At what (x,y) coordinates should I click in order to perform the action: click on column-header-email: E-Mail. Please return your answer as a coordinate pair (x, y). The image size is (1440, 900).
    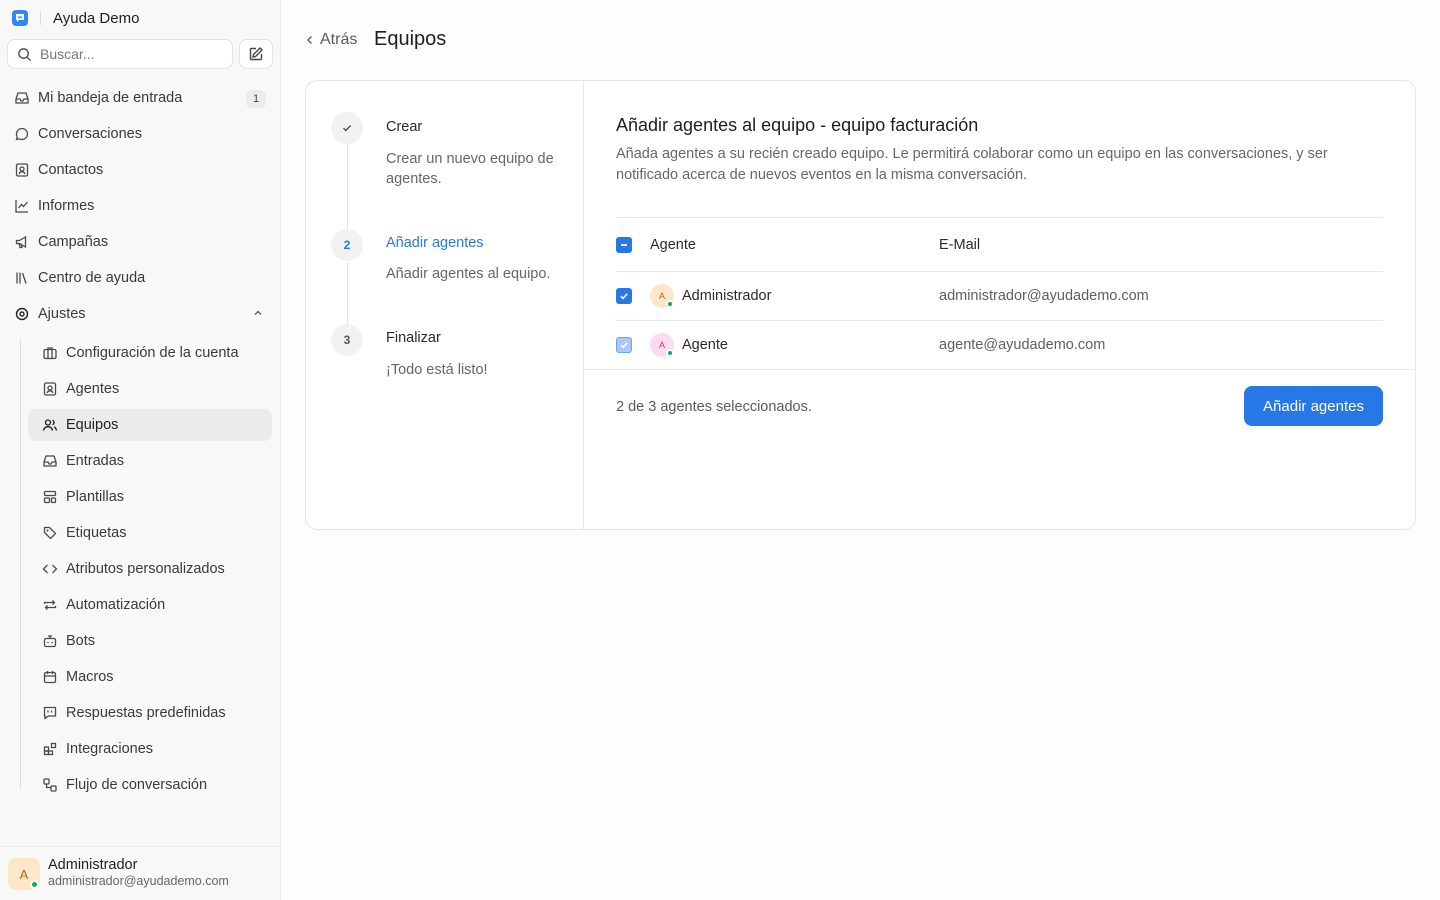
    Looking at the image, I should click on (959, 245).